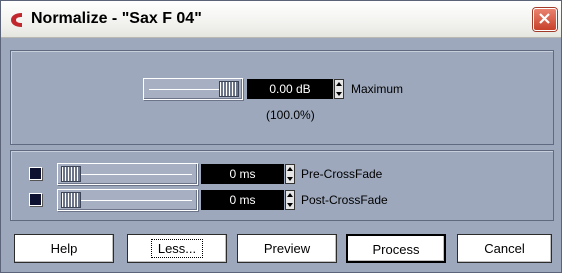 The image size is (562, 273). I want to click on maximum-spinner, so click(339, 89).